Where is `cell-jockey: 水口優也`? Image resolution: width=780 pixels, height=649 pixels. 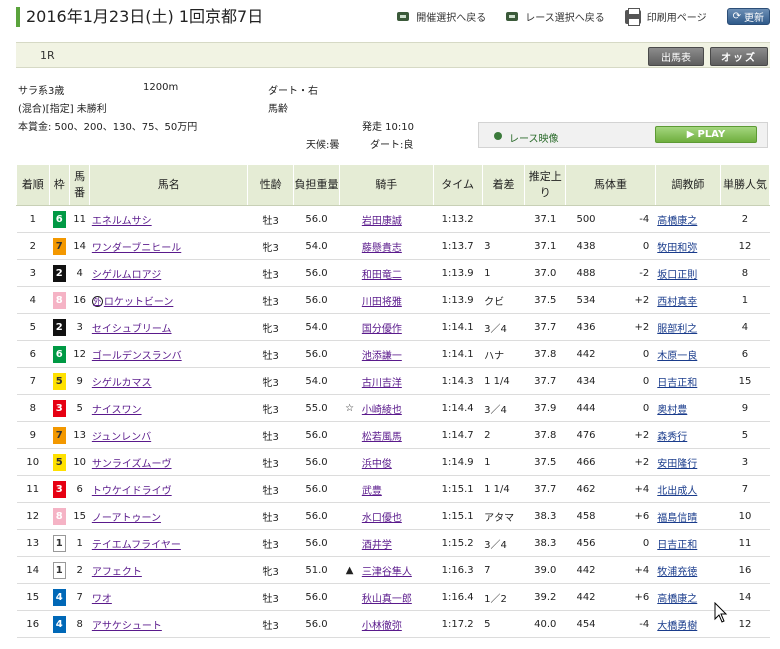
cell-jockey: 水口優也 is located at coordinates (396, 516).